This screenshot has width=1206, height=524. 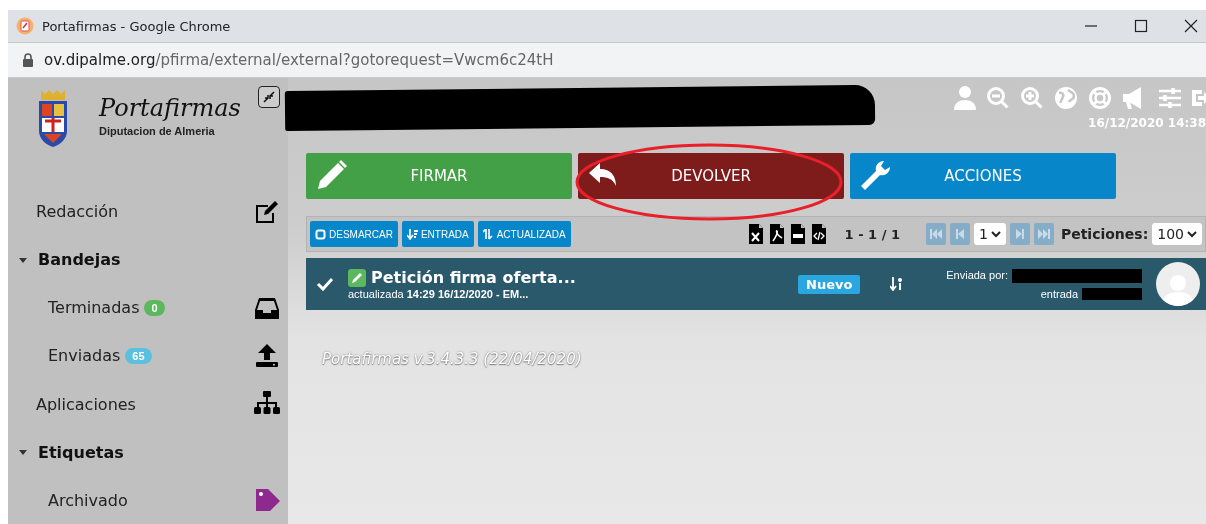 I want to click on status-badge: Nuevo, so click(x=829, y=284).